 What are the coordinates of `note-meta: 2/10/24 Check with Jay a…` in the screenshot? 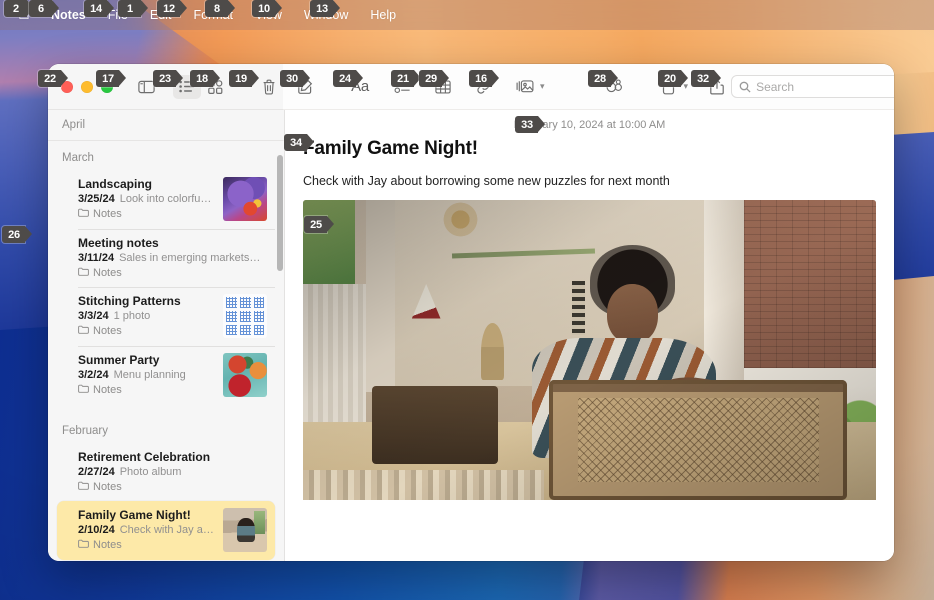 It's located at (146, 530).